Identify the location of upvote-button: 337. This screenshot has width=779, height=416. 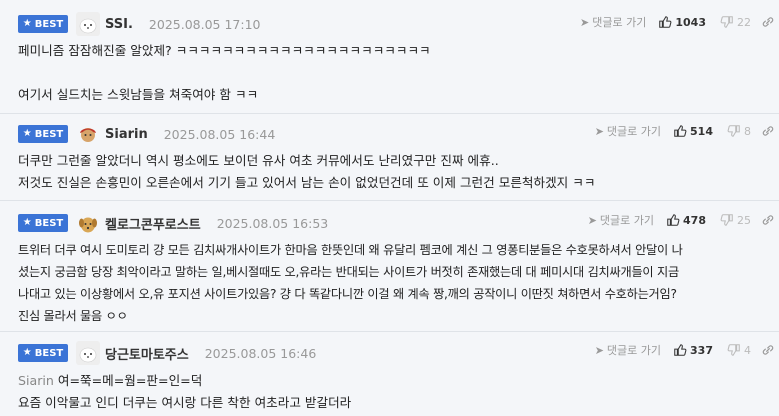
(693, 350).